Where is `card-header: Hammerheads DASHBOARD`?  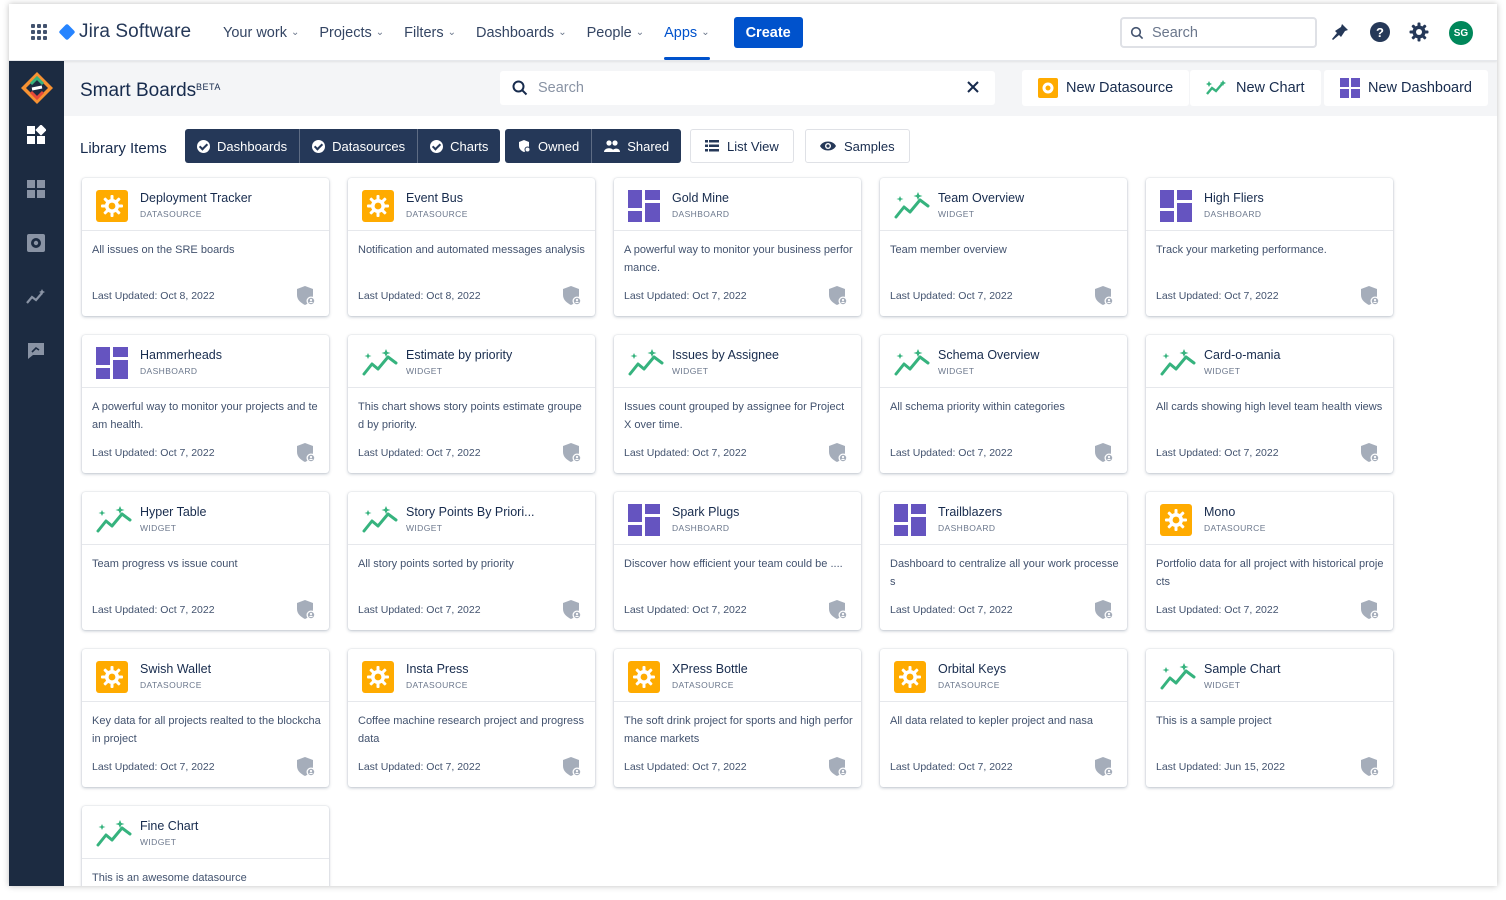 card-header: Hammerheads DASHBOARD is located at coordinates (205, 361).